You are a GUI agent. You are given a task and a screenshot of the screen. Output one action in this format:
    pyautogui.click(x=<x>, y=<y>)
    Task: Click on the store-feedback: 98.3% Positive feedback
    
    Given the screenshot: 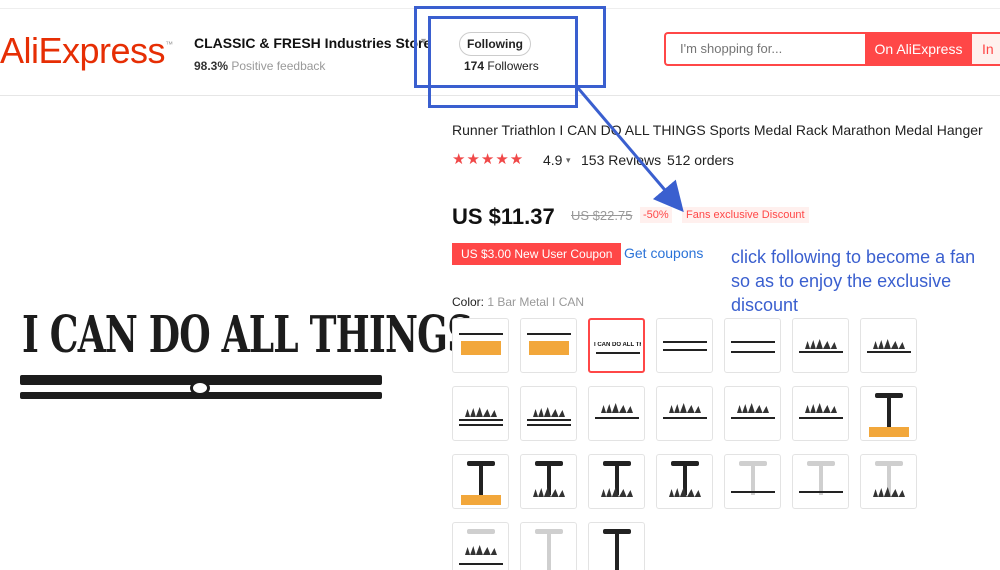 What is the action you would take?
    pyautogui.click(x=259, y=66)
    